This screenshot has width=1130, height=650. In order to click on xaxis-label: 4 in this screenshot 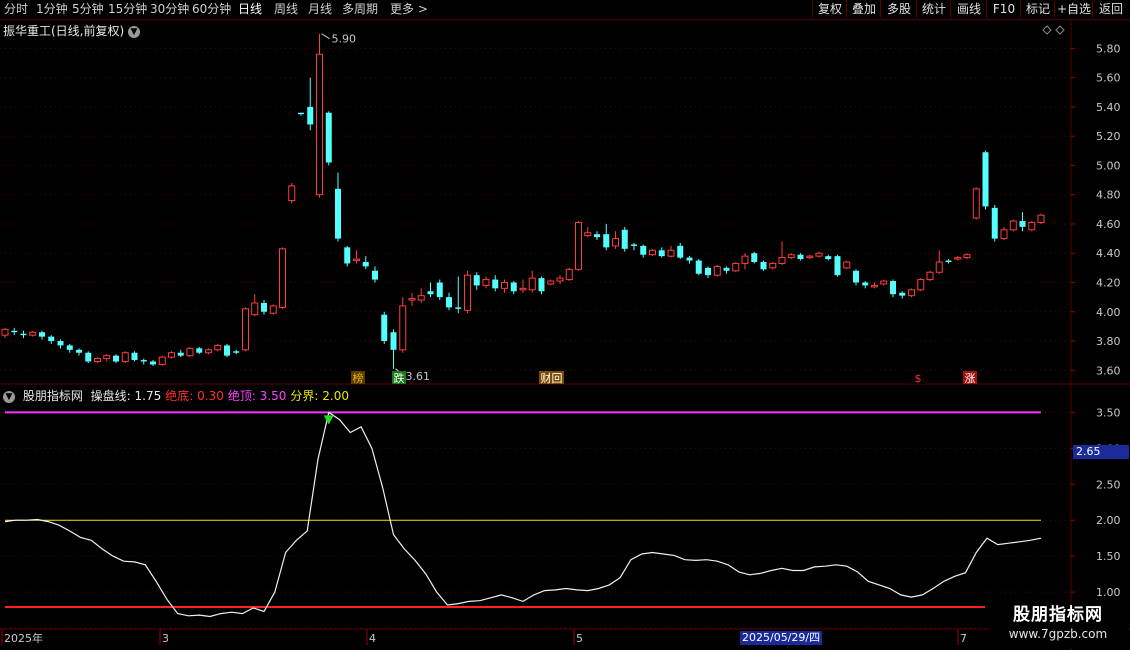, I will do `click(372, 638)`.